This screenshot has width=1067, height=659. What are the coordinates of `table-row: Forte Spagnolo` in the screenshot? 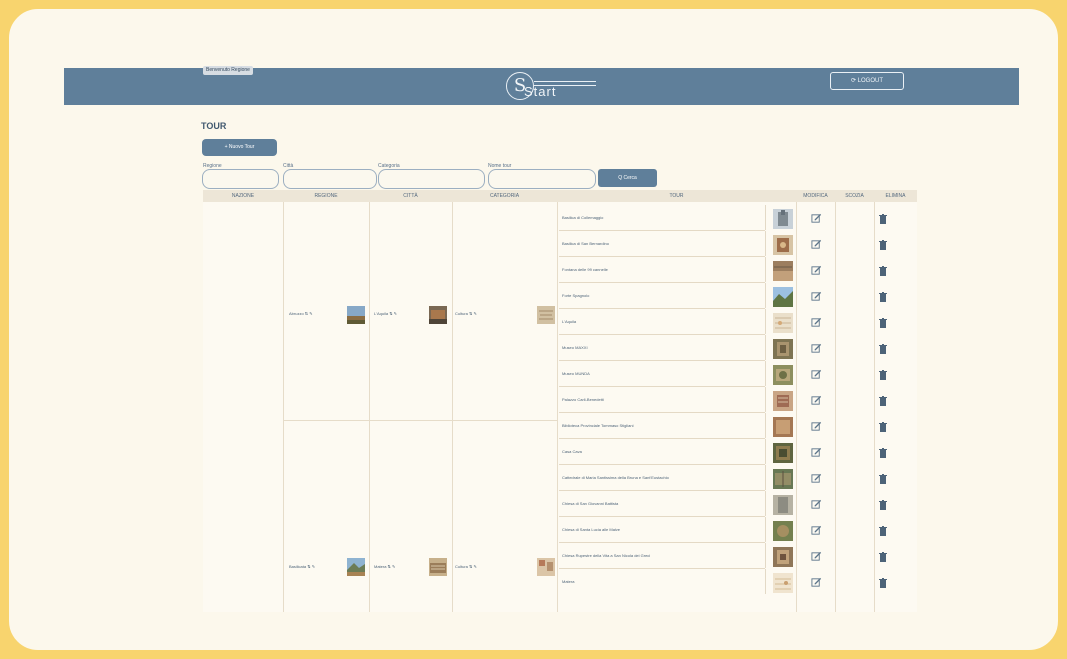 It's located at (737, 296).